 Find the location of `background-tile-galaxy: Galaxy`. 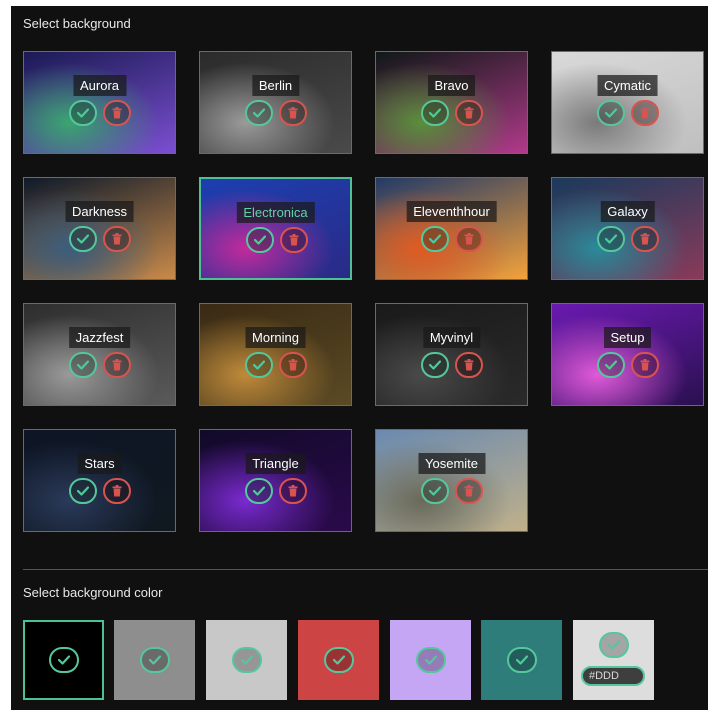

background-tile-galaxy: Galaxy is located at coordinates (627, 228).